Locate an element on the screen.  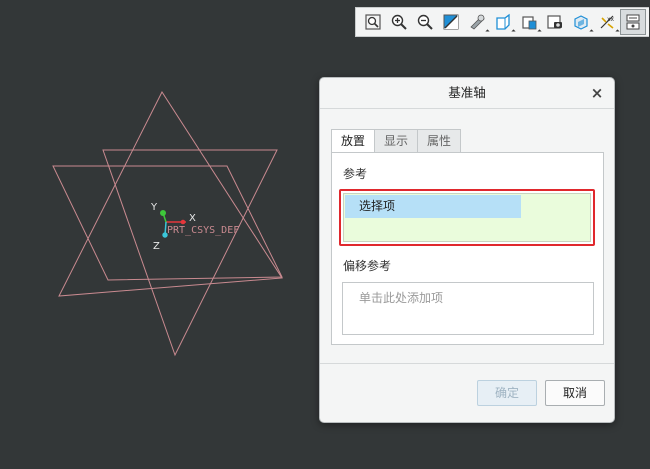
display-style-icon is located at coordinates (477, 22).